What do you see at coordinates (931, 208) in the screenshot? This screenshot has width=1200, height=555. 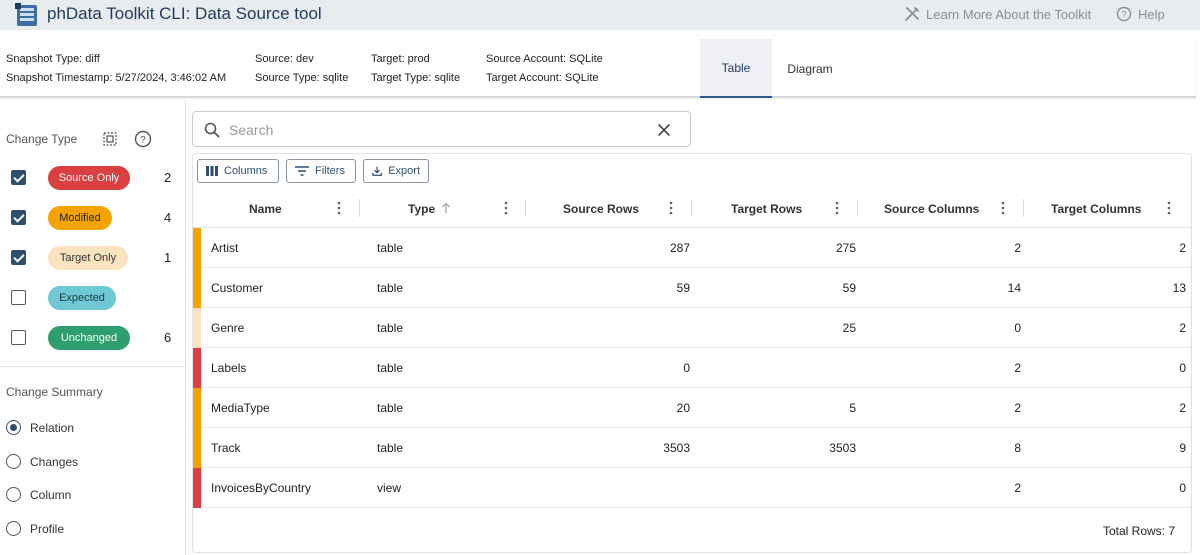 I see `column-header-source-columns: Source Columns` at bounding box center [931, 208].